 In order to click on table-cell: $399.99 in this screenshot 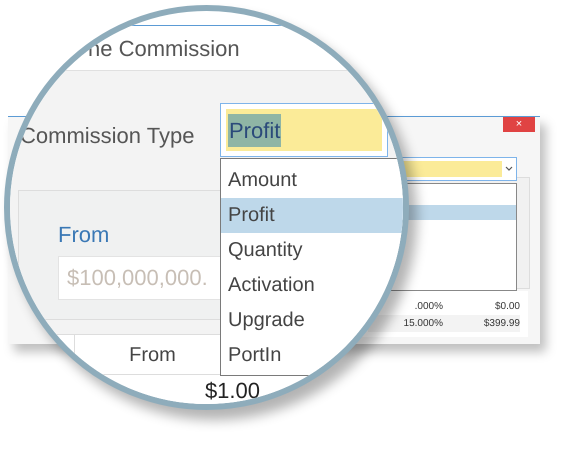, I will do `click(502, 323)`.